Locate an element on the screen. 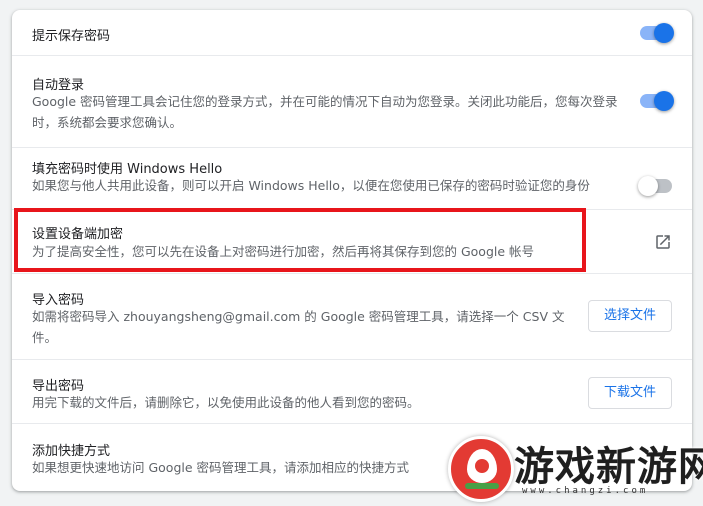 The height and width of the screenshot is (506, 703). watermark-logo-icon is located at coordinates (481, 469).